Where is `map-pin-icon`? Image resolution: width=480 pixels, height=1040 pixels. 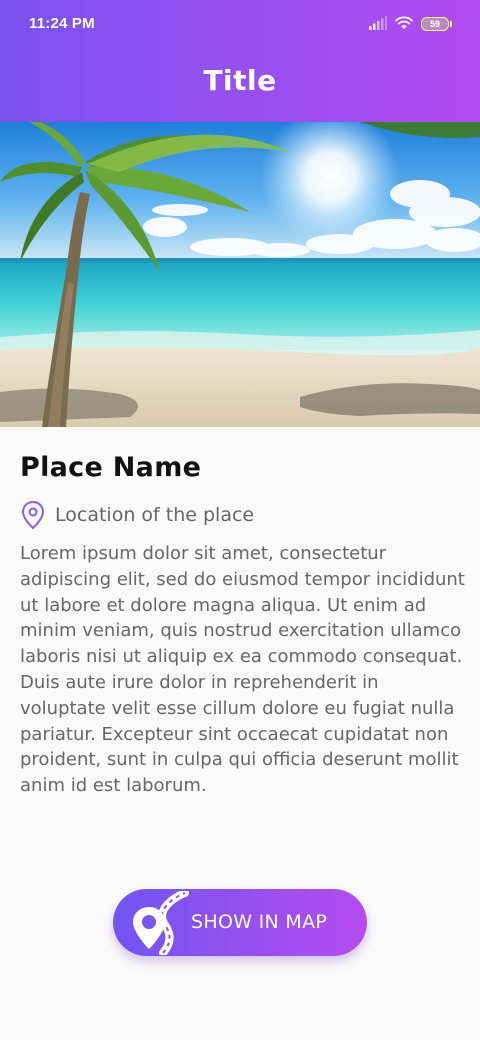
map-pin-icon is located at coordinates (33, 515).